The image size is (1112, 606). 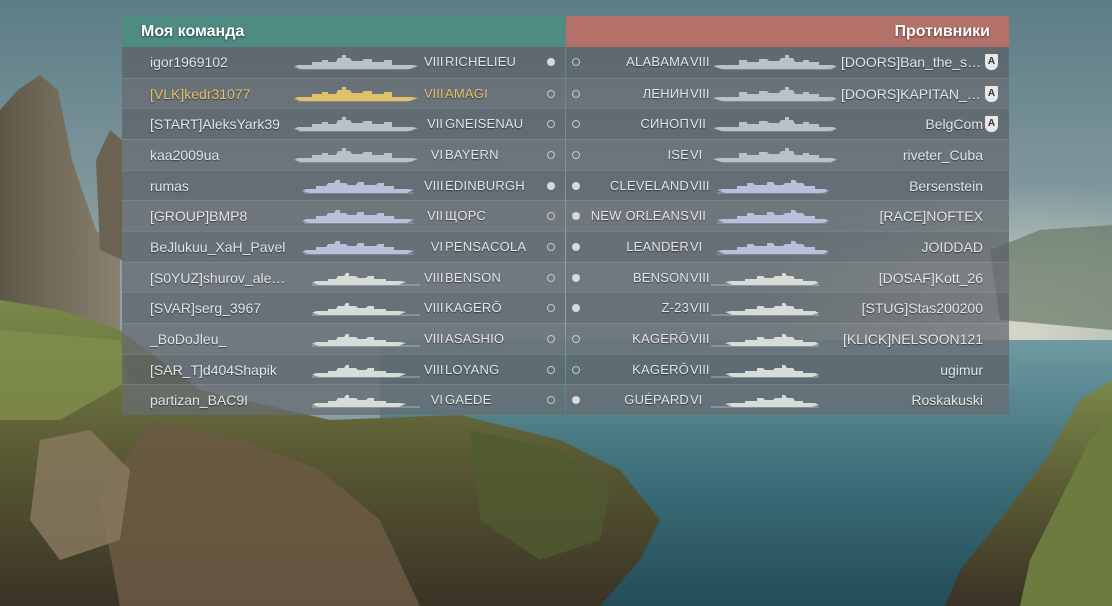 I want to click on ally-row: [VLK]kedr31077 VIII AMAGI, so click(x=343, y=93).